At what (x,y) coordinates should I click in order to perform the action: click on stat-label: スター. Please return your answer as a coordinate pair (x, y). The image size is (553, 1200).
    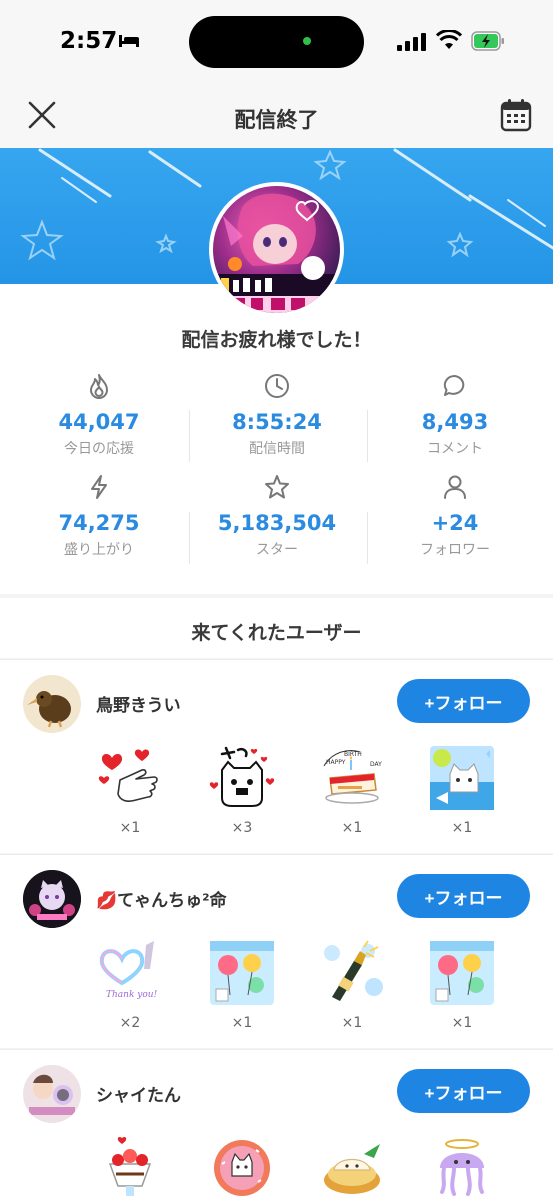
    Looking at the image, I should click on (277, 550).